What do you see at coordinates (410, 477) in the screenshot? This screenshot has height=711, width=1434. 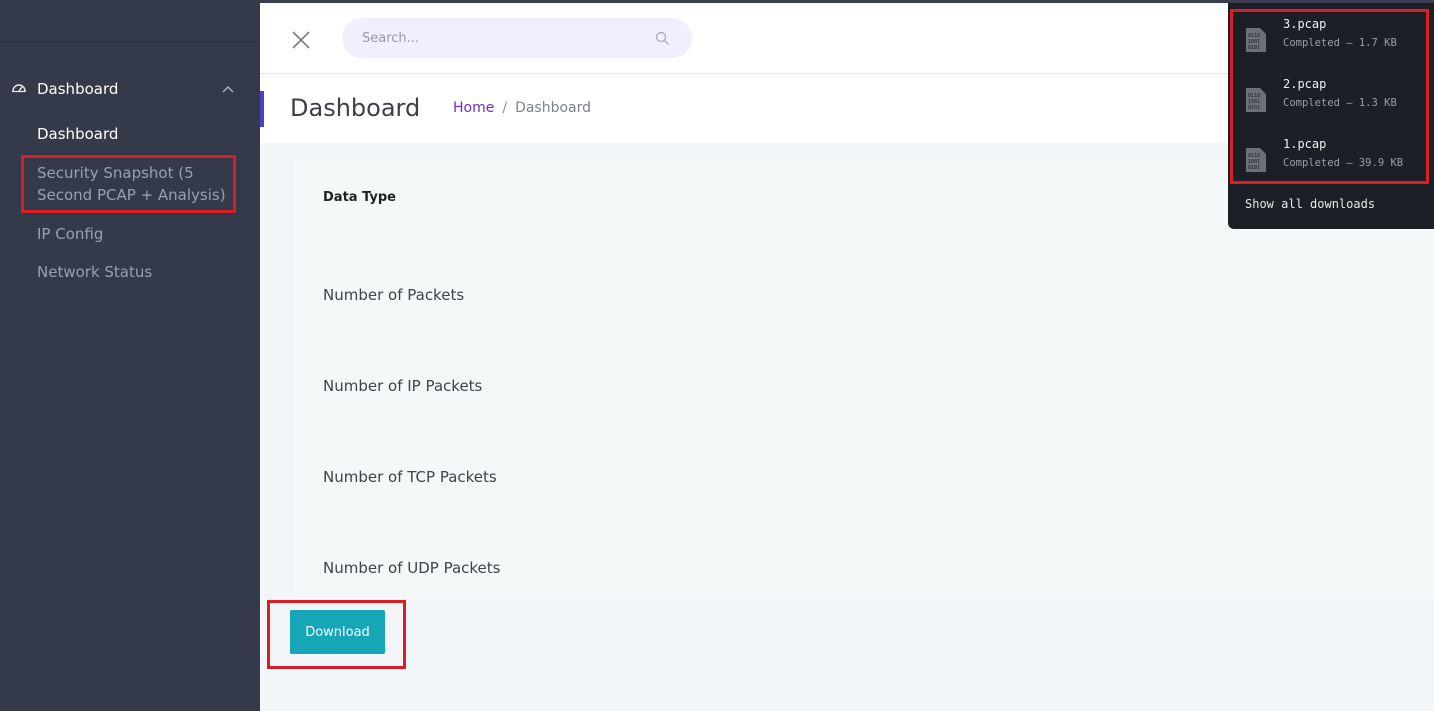 I see `row-number-of-tcp-packets: Number of TCP Packets` at bounding box center [410, 477].